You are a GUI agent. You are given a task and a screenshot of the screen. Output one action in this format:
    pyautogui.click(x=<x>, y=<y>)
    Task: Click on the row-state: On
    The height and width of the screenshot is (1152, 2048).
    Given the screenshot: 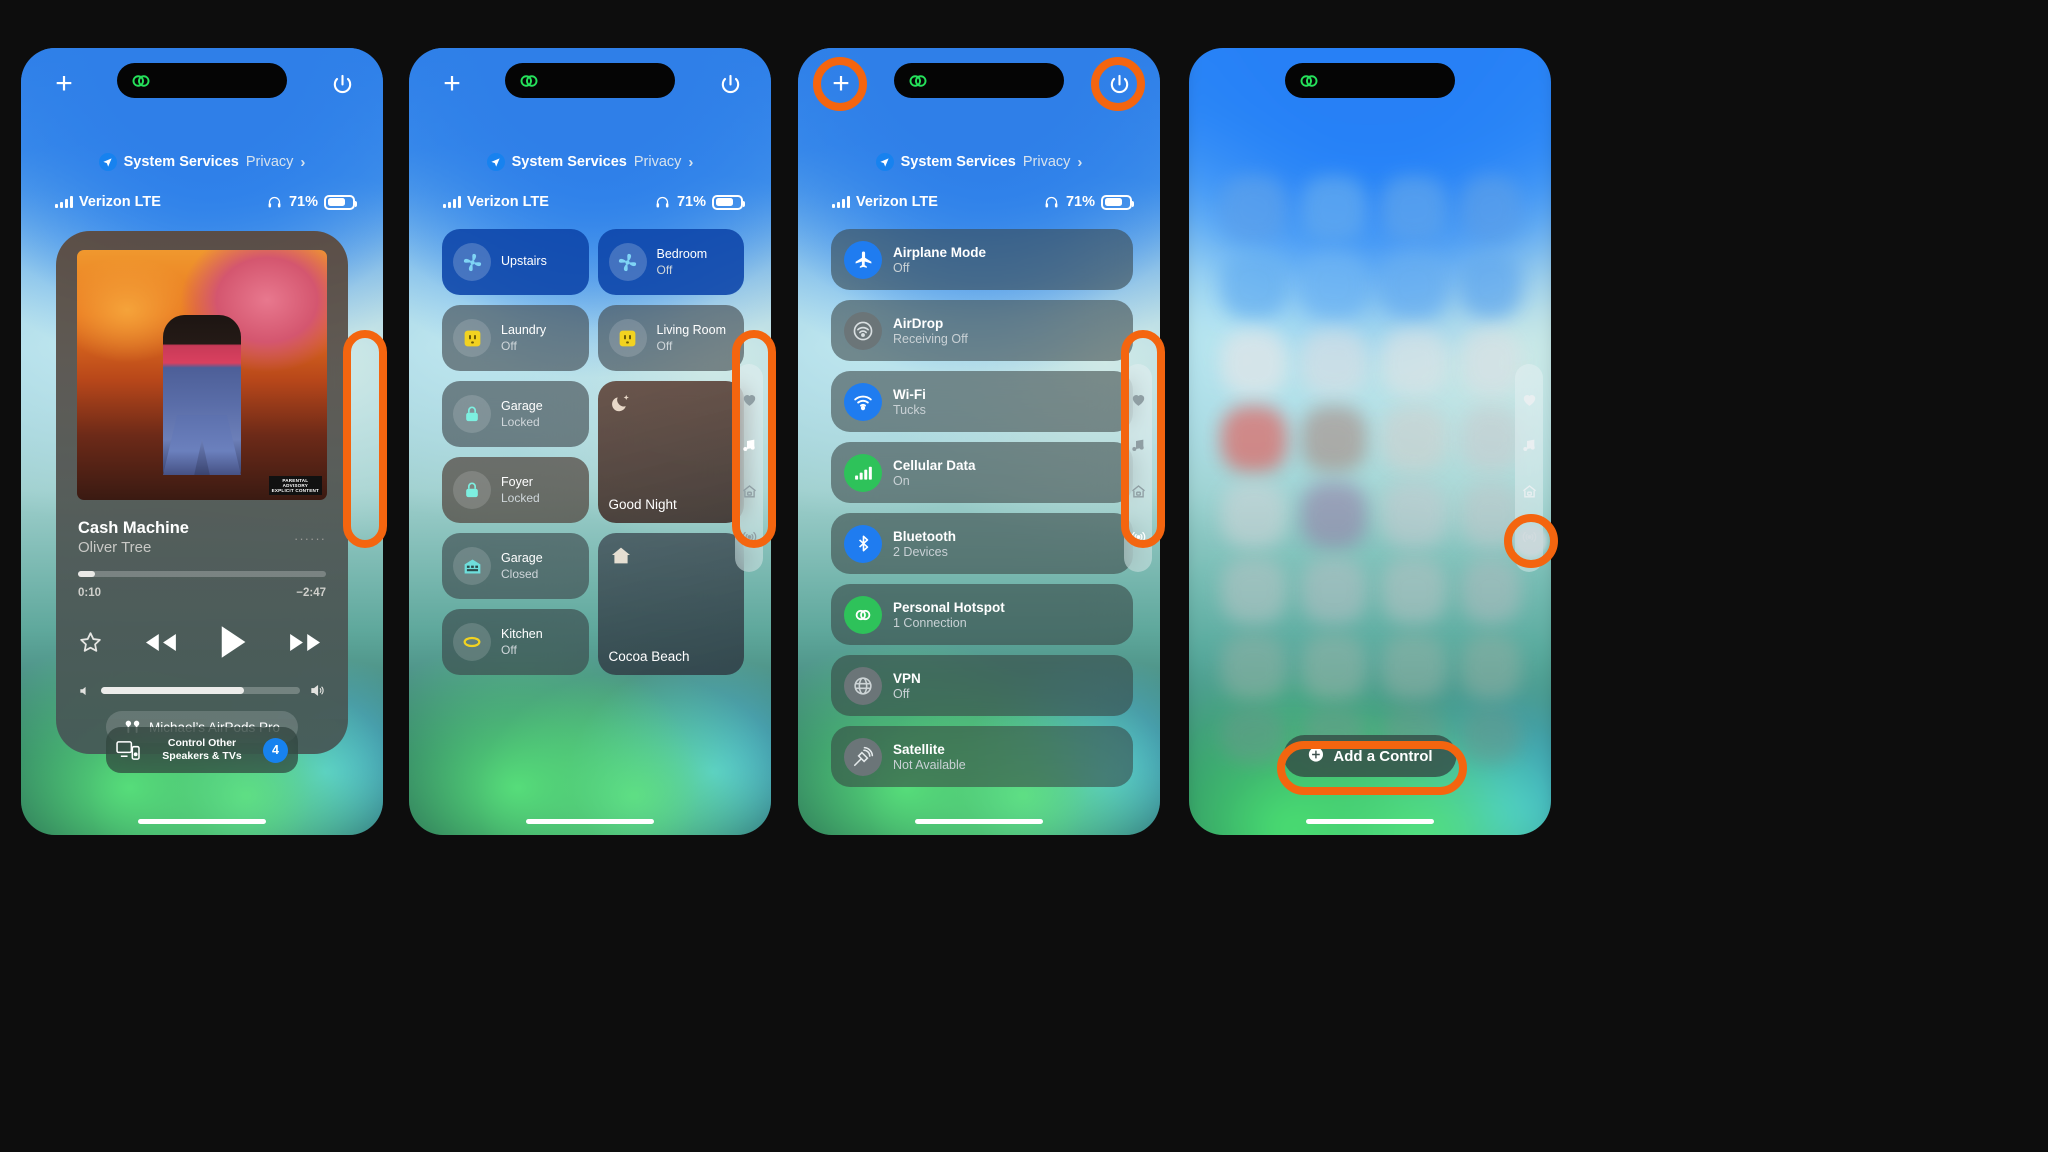 What is the action you would take?
    pyautogui.click(x=901, y=480)
    